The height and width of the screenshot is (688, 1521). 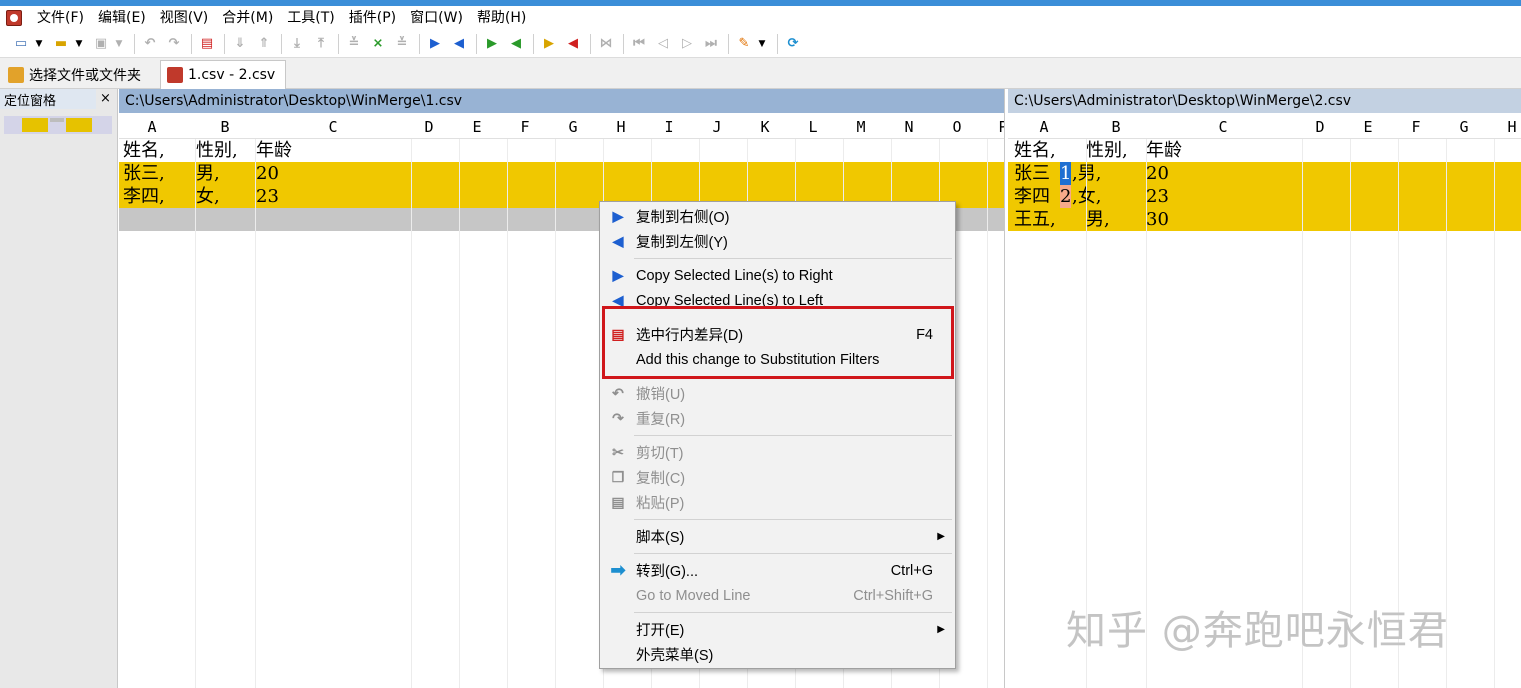 What do you see at coordinates (267, 196) in the screenshot?
I see `cell: 23` at bounding box center [267, 196].